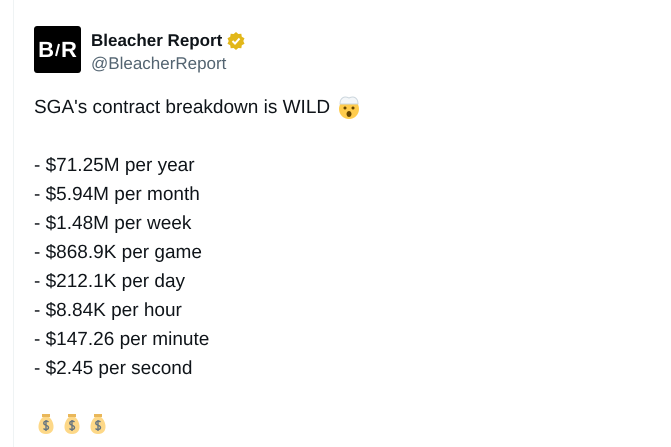 The height and width of the screenshot is (447, 671). Describe the element at coordinates (182, 108) in the screenshot. I see `tweet-text: SGA's contract breakdown is WILD` at that location.